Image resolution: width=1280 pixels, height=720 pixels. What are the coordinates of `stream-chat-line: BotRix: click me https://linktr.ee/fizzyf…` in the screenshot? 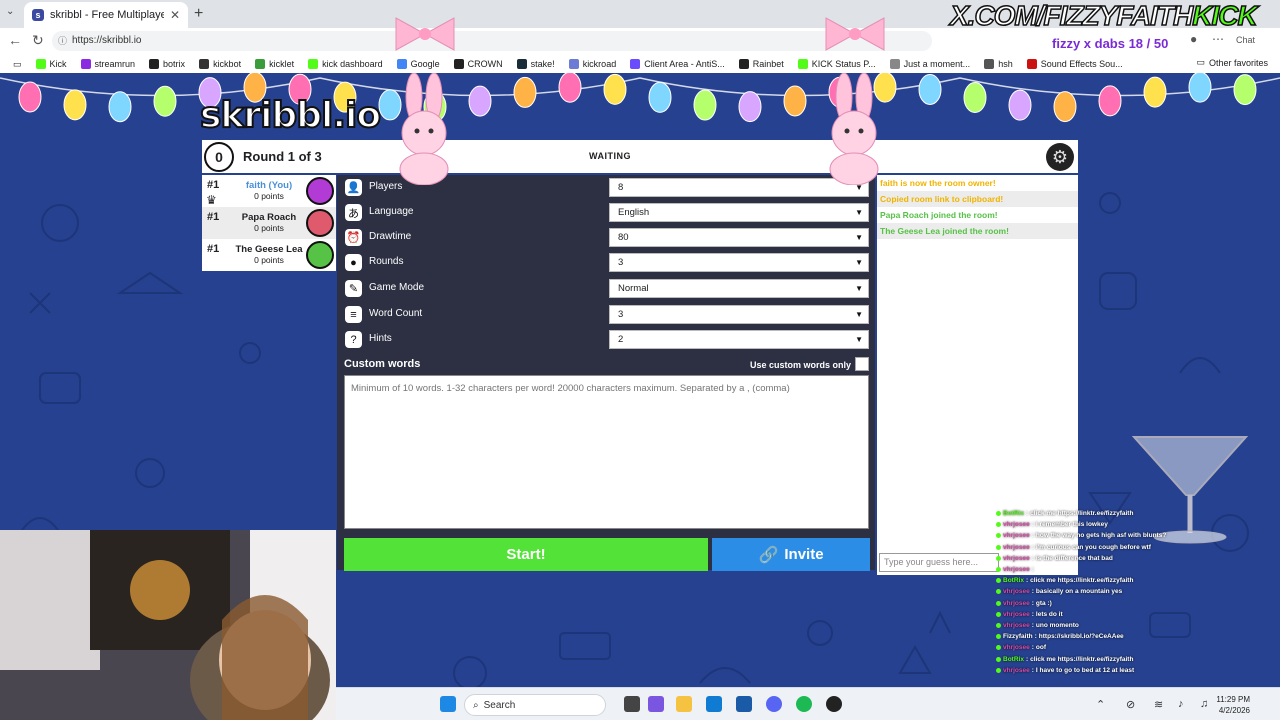 It's located at (1138, 580).